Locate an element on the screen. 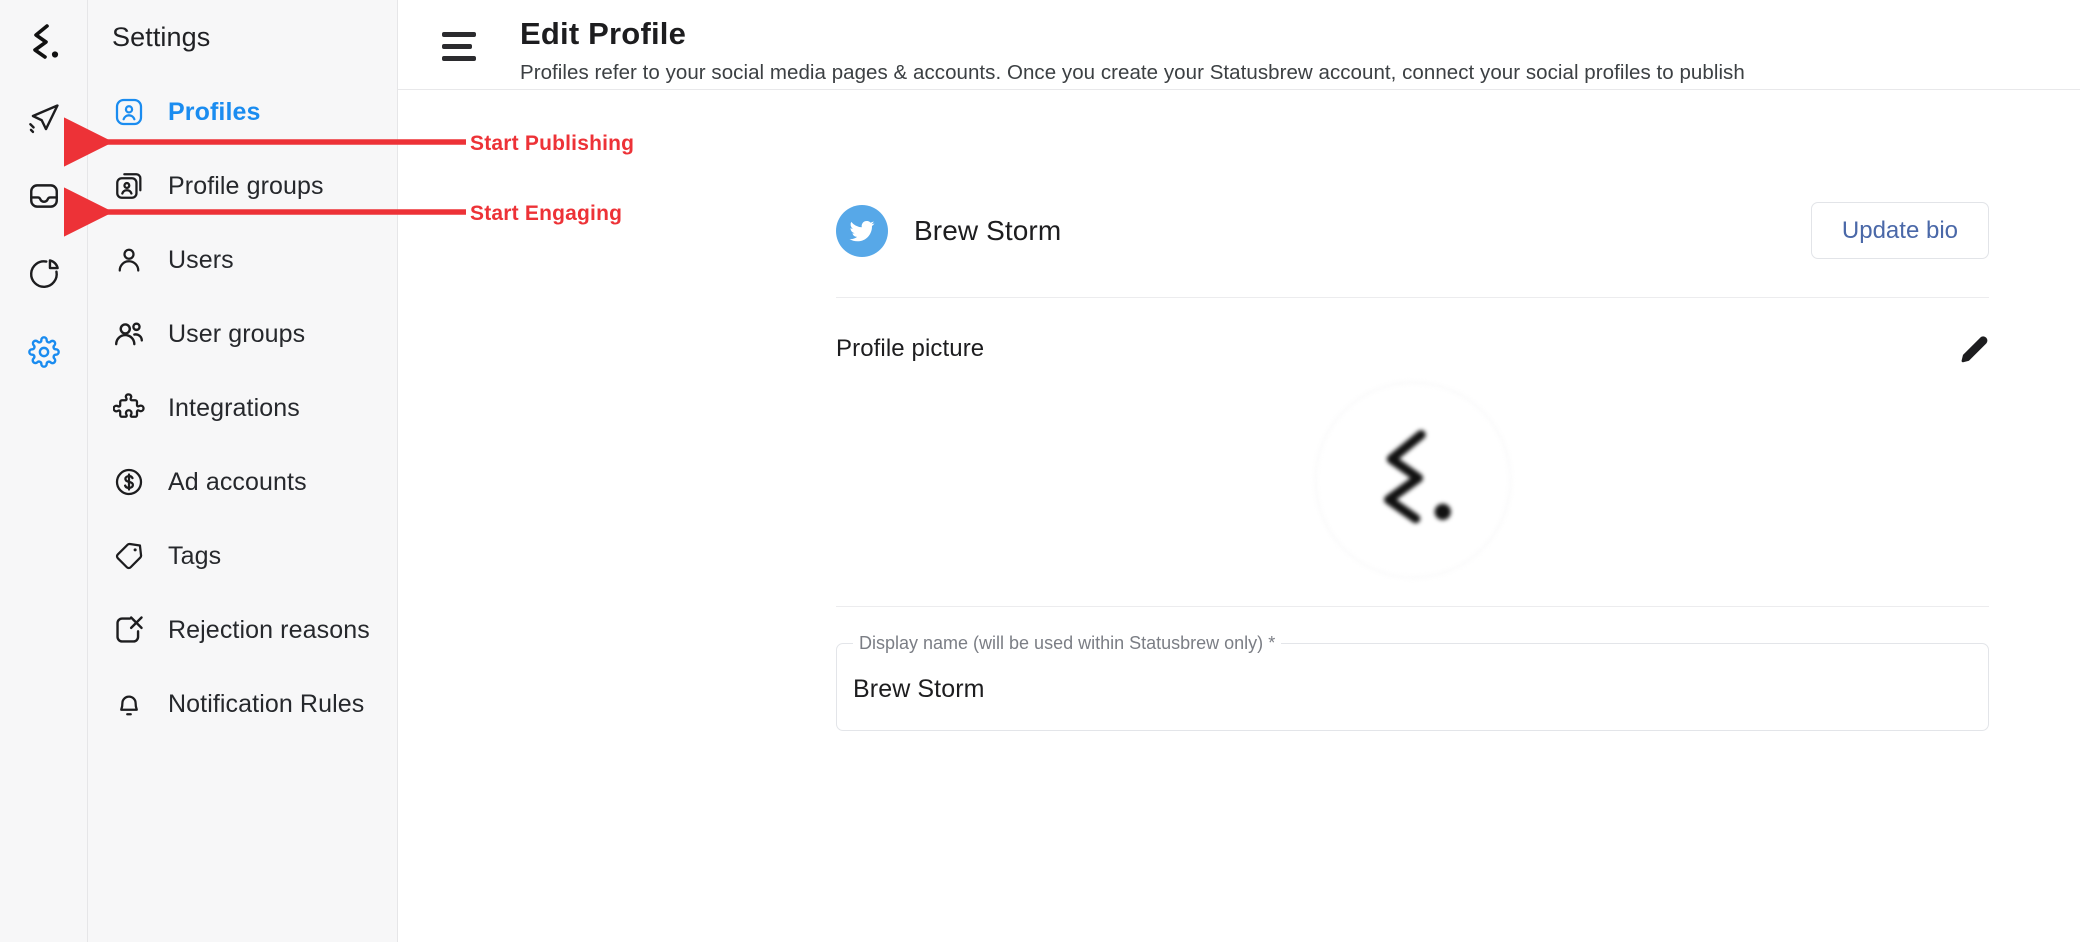 The width and height of the screenshot is (2080, 942). sidebar-item-label: Ad accounts is located at coordinates (237, 481).